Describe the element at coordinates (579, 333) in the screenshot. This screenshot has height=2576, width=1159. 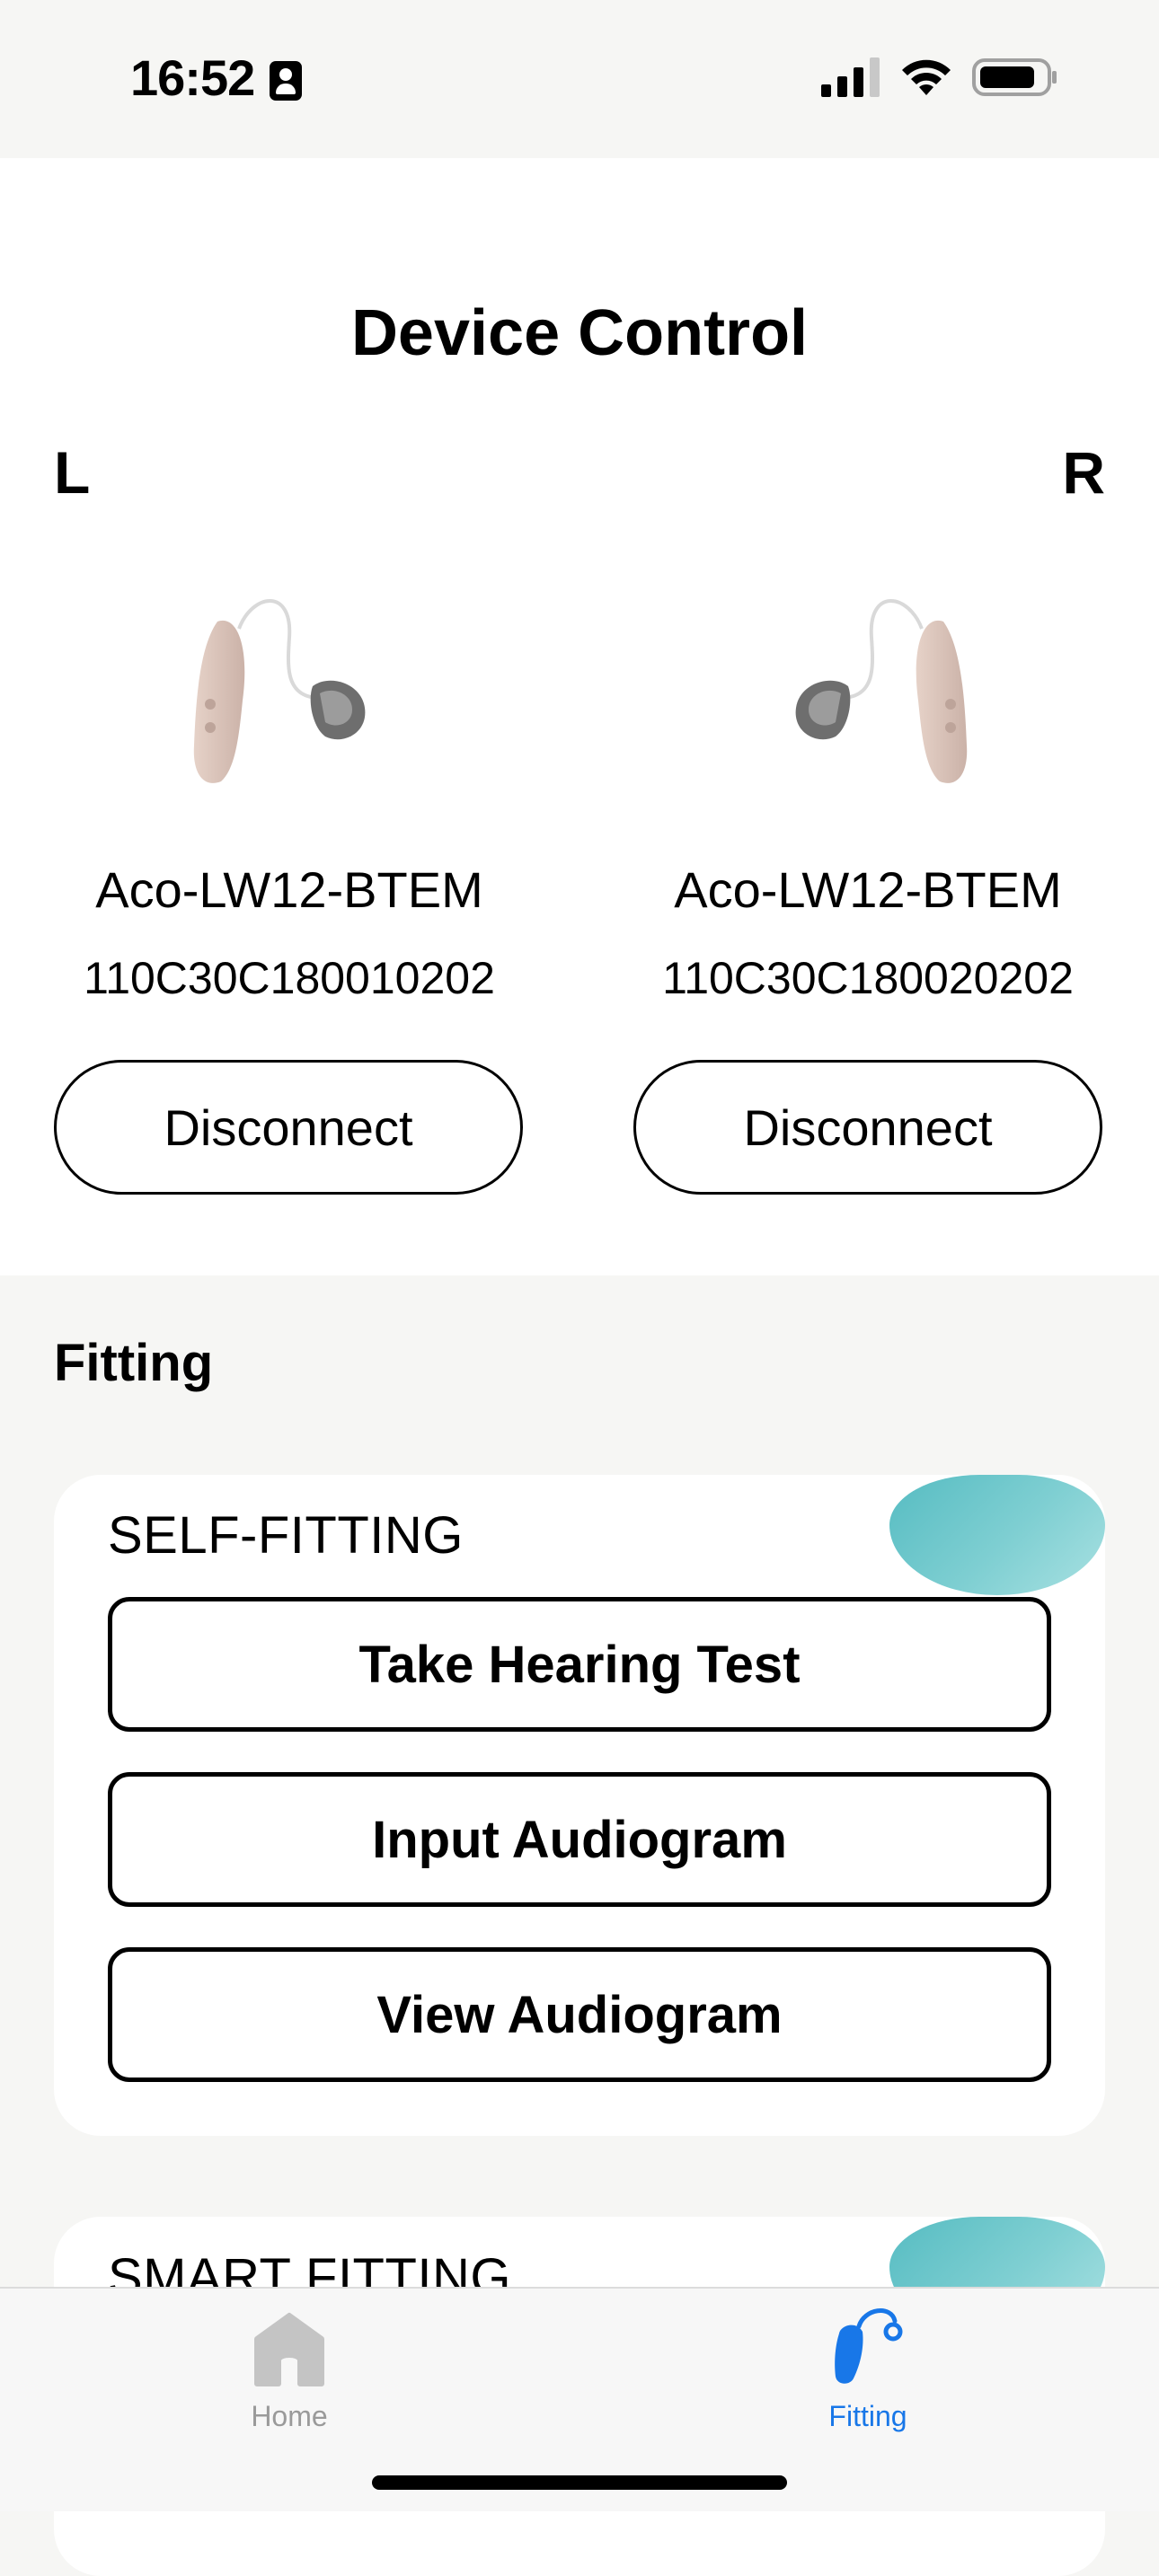
I see `page-title: Device Control` at that location.